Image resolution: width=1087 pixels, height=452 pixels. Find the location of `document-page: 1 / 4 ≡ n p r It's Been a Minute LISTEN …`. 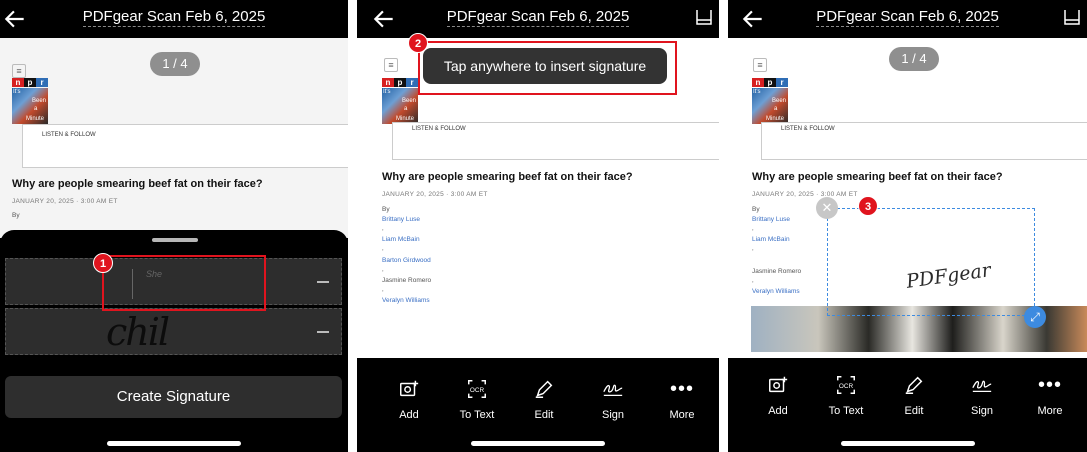

document-page: 1 / 4 ≡ n p r It's Been a Minute LISTEN … is located at coordinates (174, 138).